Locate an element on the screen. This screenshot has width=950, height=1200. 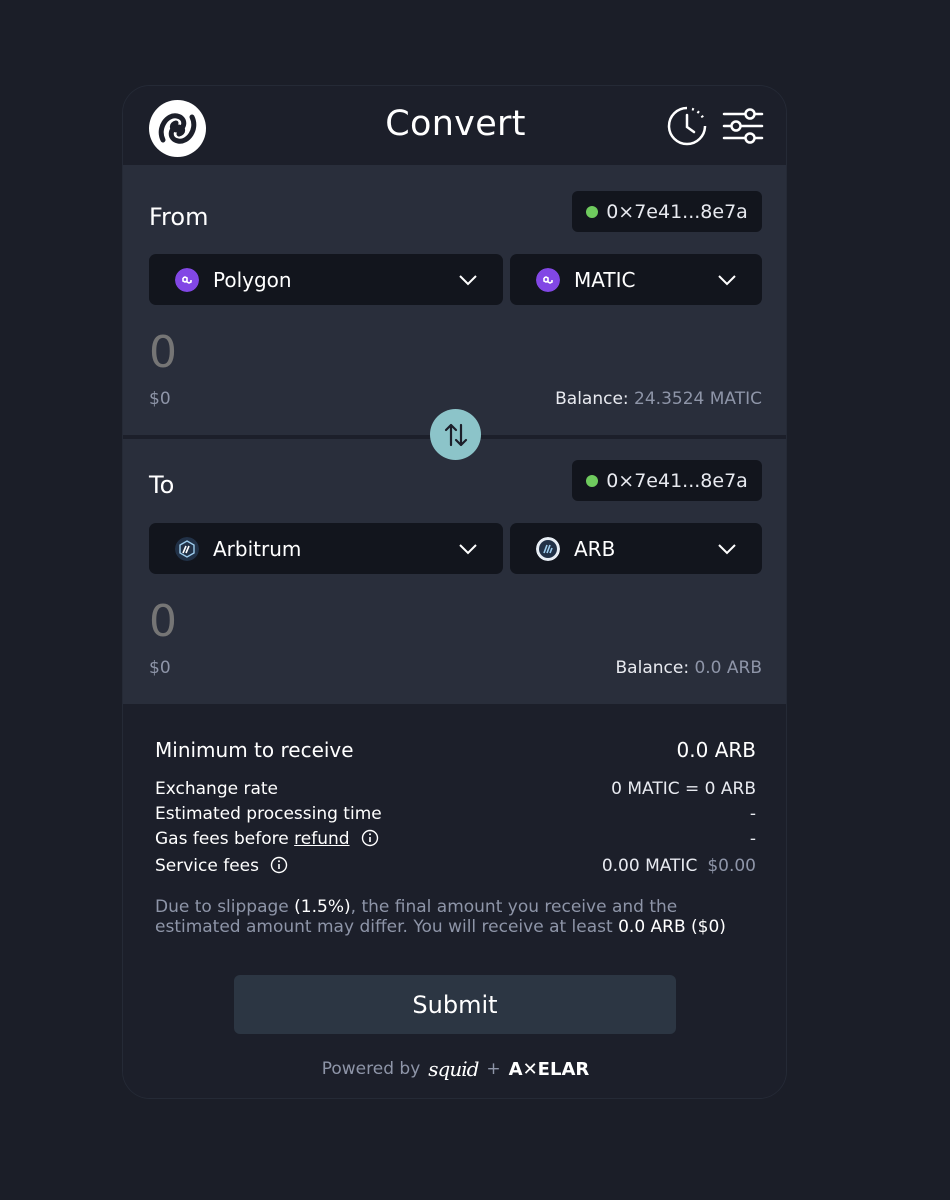
service-fees-label-group: Service fees is located at coordinates (221, 866).